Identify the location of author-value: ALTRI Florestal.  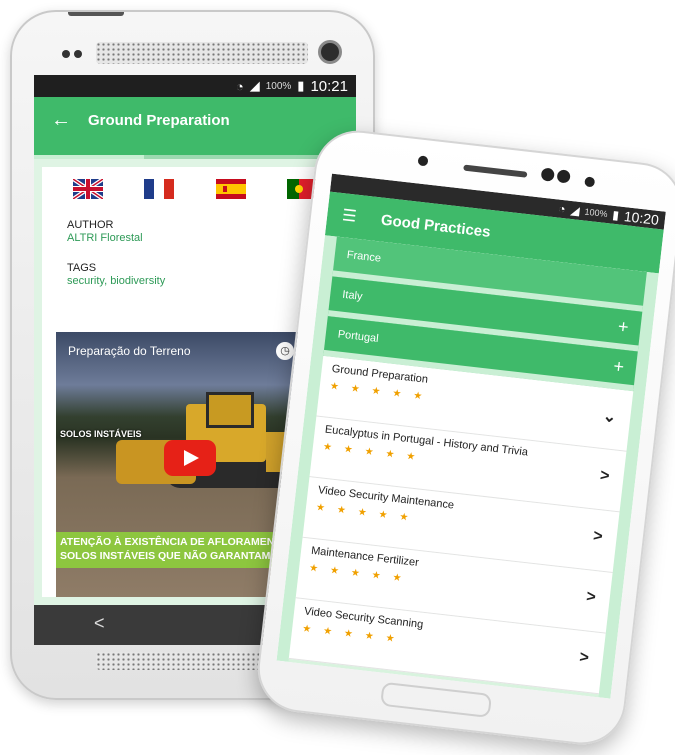
(195, 238).